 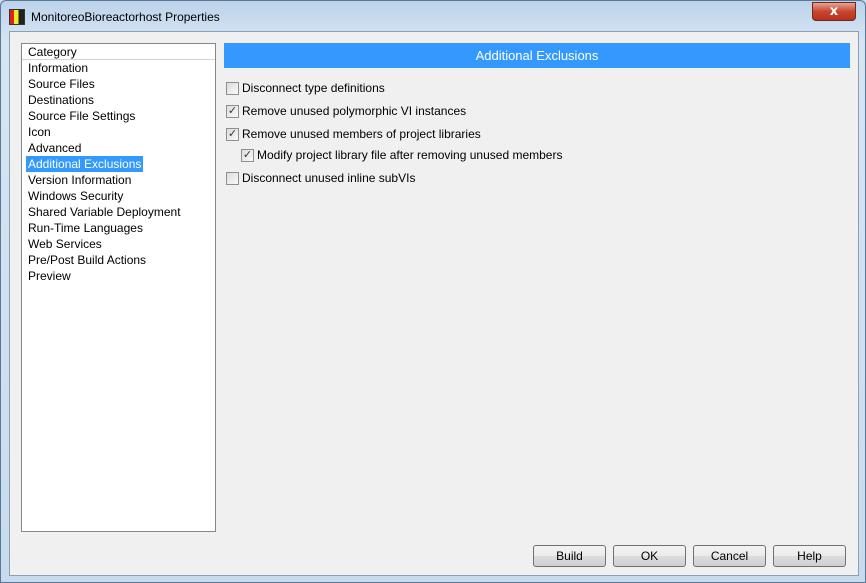 I want to click on category-item: Source Files, so click(x=58, y=84).